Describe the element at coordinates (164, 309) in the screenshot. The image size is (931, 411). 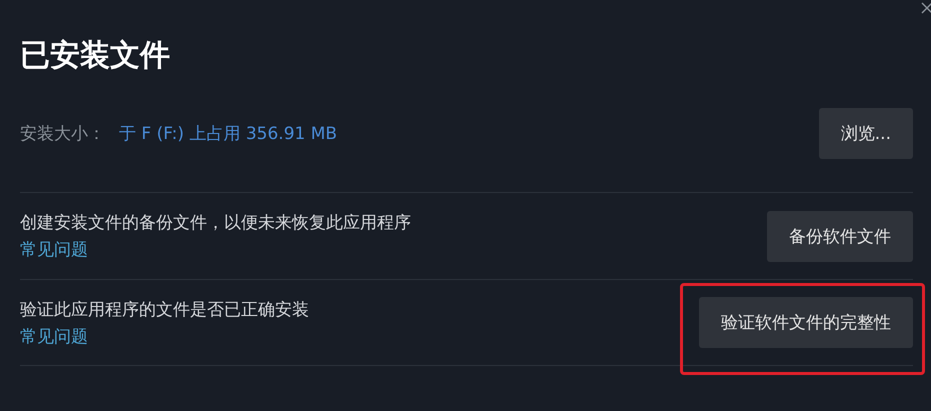
I see `description-text: 验证此应用程序的文件是否已正确安装` at that location.